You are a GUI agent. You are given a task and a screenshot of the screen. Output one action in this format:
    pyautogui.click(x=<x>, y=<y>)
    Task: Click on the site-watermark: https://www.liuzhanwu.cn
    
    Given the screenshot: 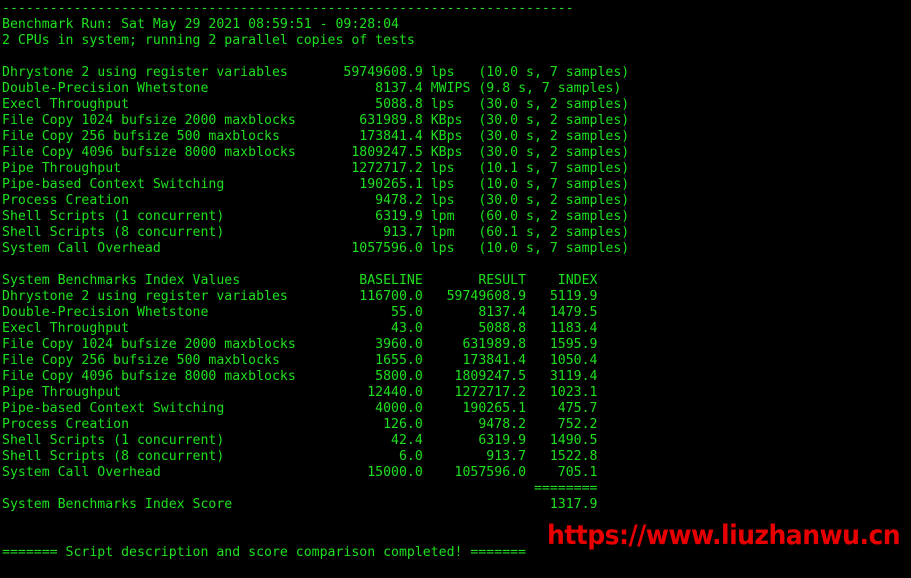 What is the action you would take?
    pyautogui.click(x=724, y=535)
    